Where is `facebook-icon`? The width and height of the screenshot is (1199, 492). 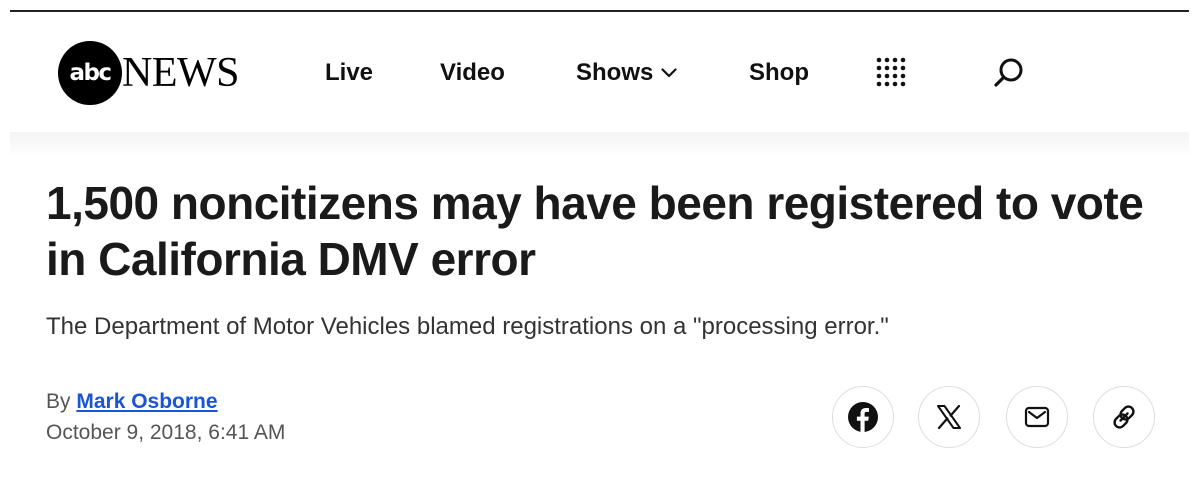 facebook-icon is located at coordinates (863, 417).